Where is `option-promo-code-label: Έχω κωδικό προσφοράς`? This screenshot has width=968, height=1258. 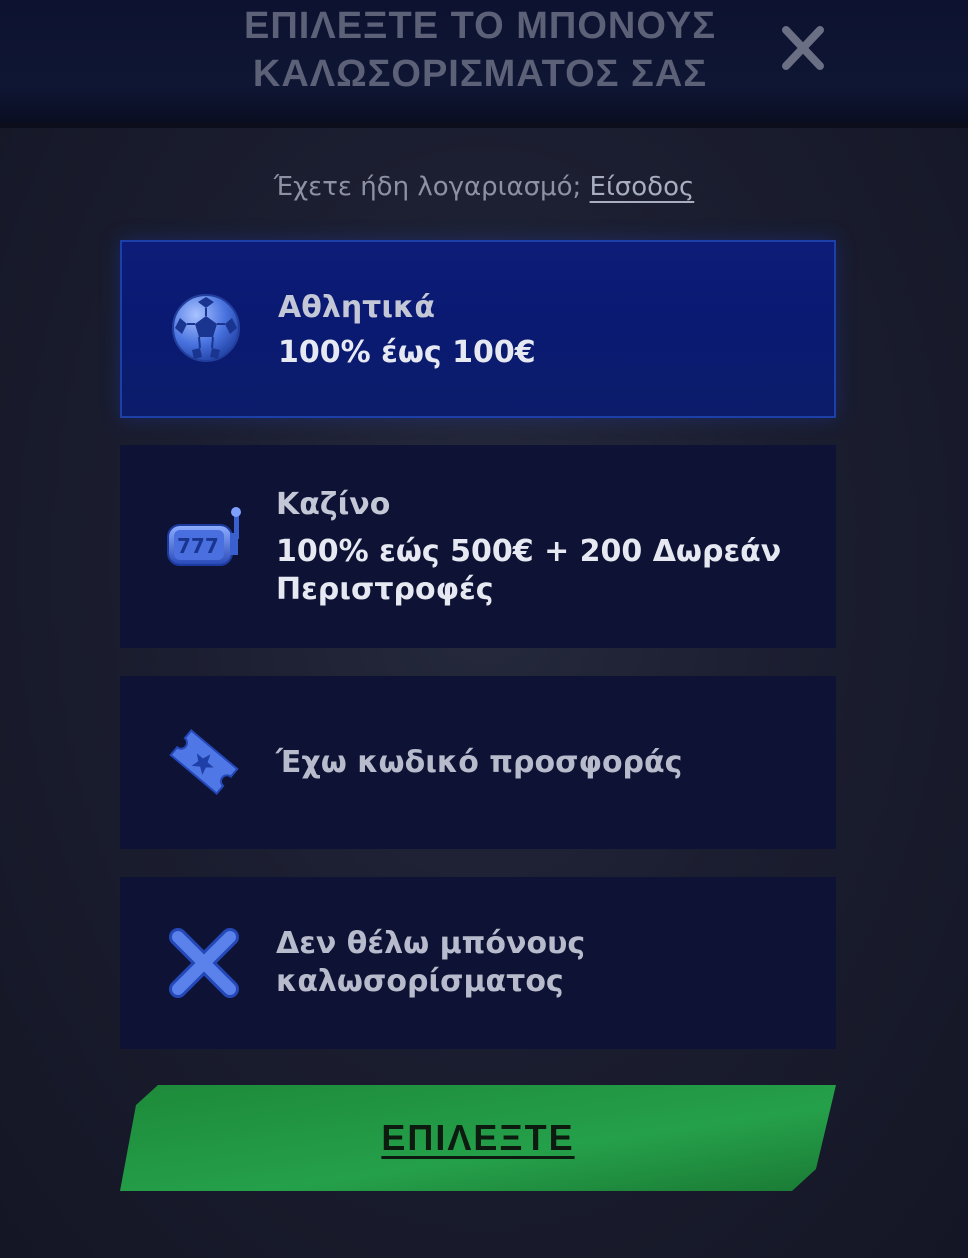 option-promo-code-label: Έχω κωδικό προσφοράς is located at coordinates (479, 762).